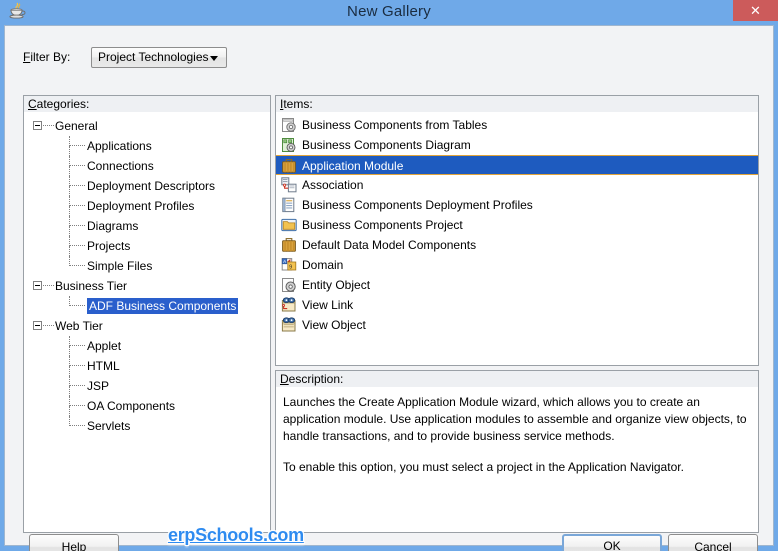 This screenshot has width=778, height=551. I want to click on tree-item-label: HTML, so click(103, 366).